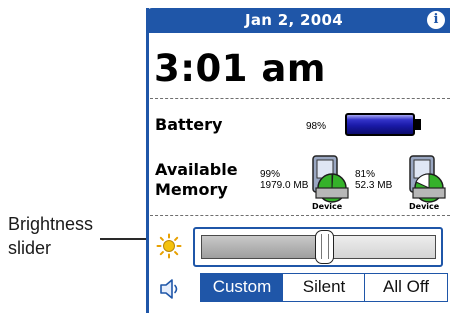  Describe the element at coordinates (418, 124) in the screenshot. I see `battery-cap` at that location.